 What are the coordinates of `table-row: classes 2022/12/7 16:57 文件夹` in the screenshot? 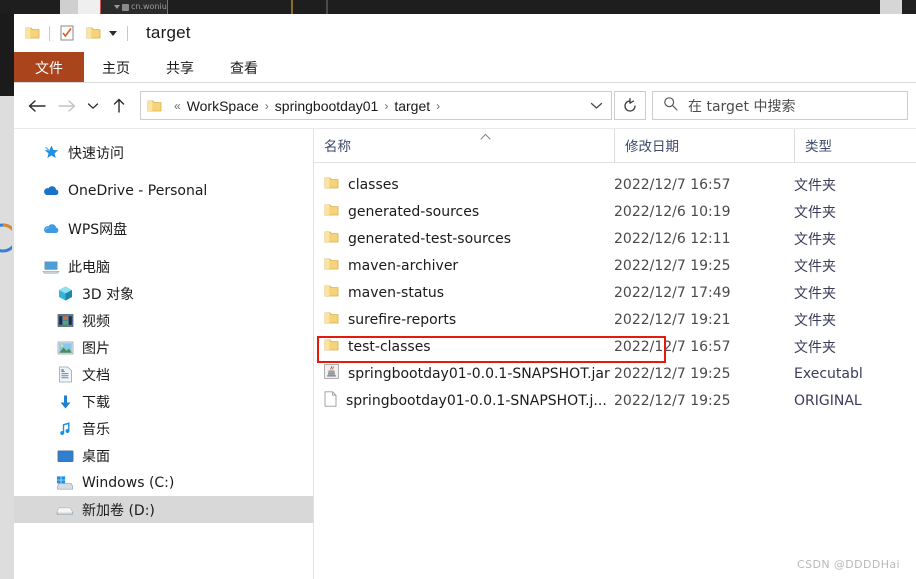 It's located at (615, 184).